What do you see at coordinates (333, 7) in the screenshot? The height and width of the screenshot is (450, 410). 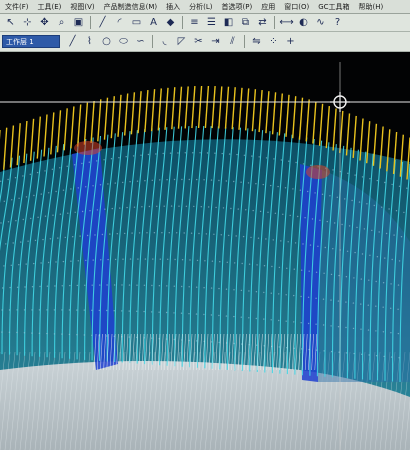 I see `menu-item: GC工具箱` at bounding box center [333, 7].